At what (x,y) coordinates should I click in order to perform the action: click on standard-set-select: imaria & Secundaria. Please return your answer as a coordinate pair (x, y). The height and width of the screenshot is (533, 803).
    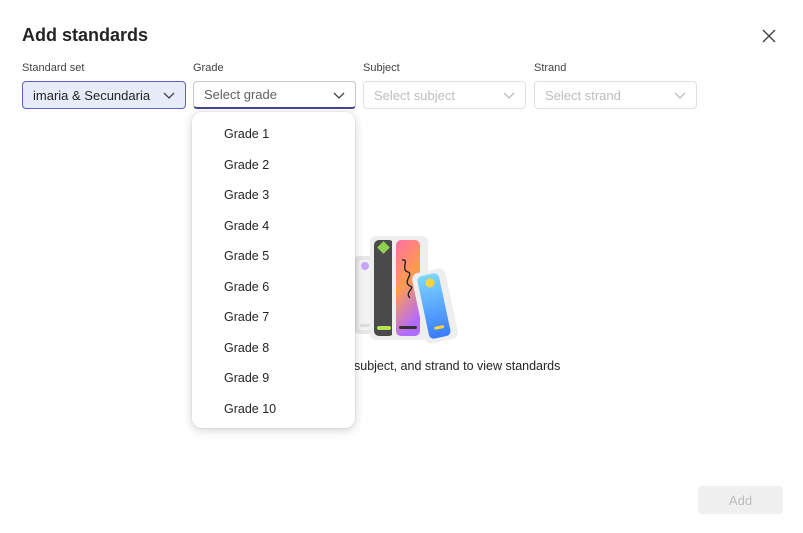
    Looking at the image, I should click on (104, 95).